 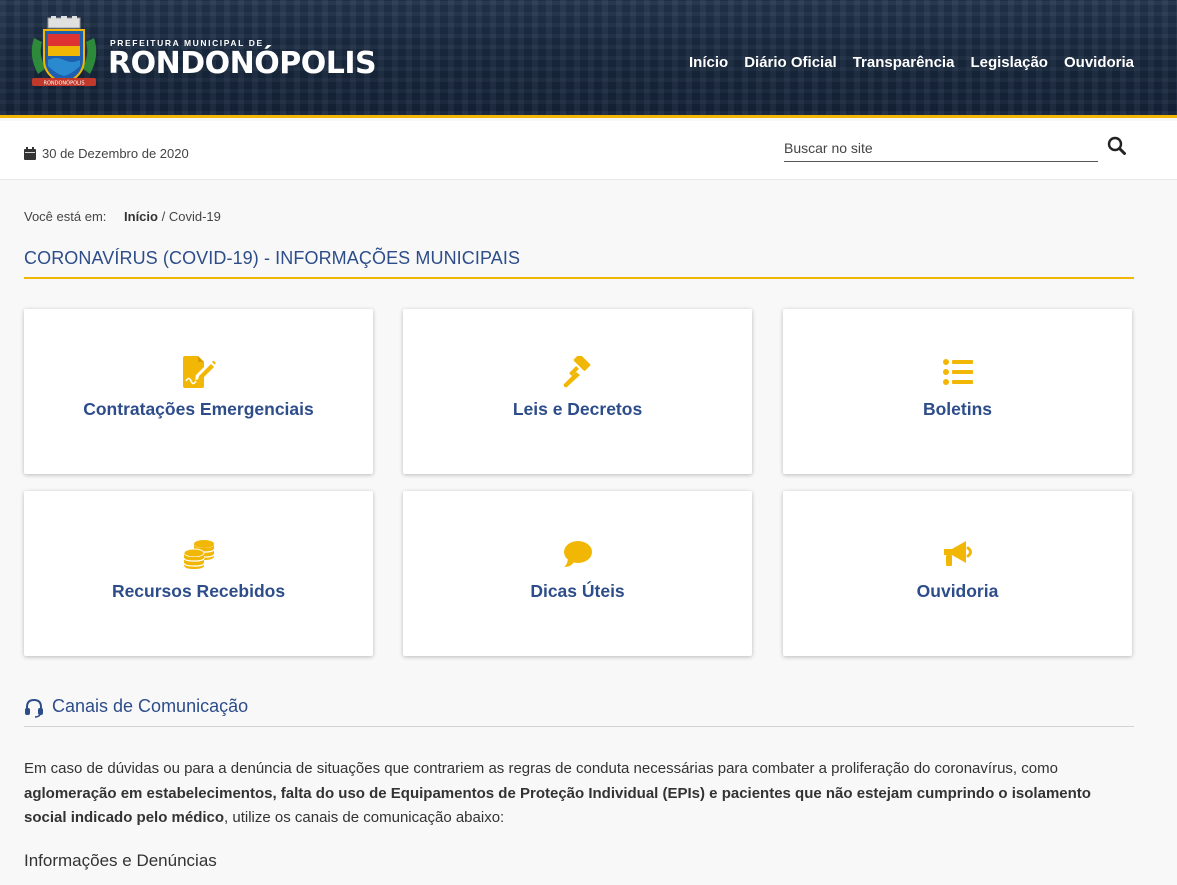 I want to click on nav-ouvidoria: Ouvidoria, so click(x=1099, y=62).